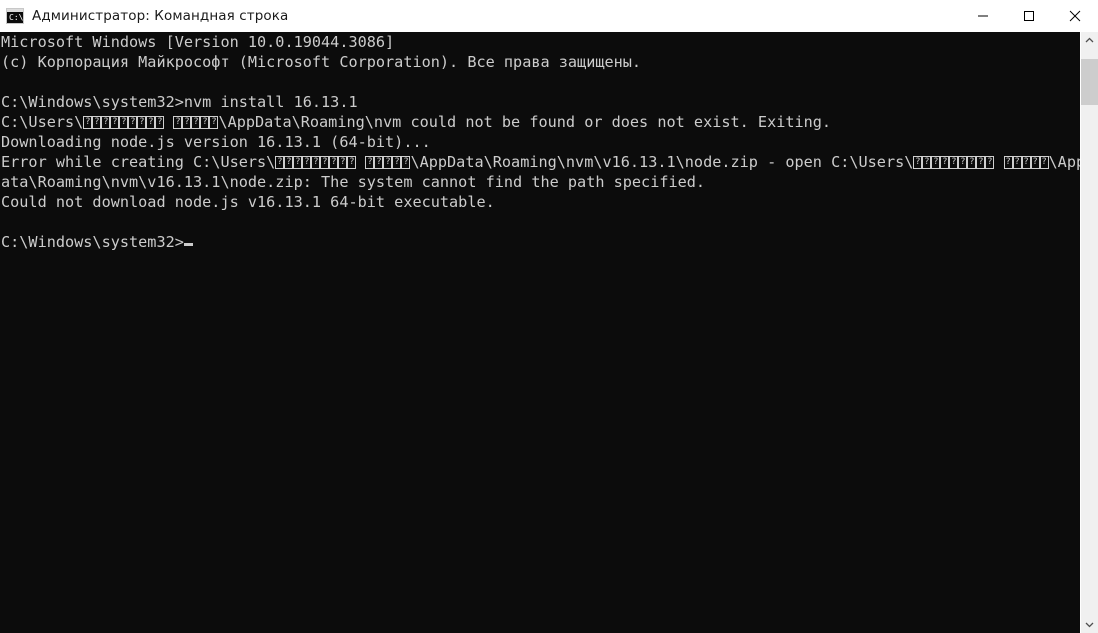 Image resolution: width=1098 pixels, height=633 pixels. I want to click on window-title: Администратор: Командная строка, so click(160, 16).